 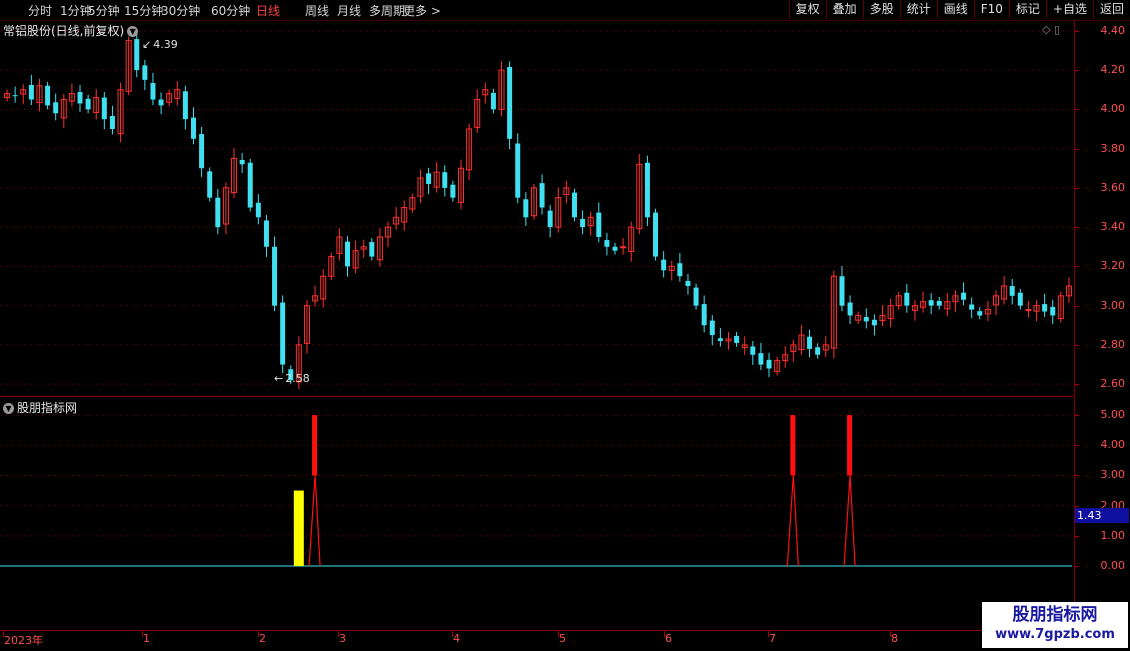 What do you see at coordinates (1113, 565) in the screenshot?
I see `indicator-tick: 0.00` at bounding box center [1113, 565].